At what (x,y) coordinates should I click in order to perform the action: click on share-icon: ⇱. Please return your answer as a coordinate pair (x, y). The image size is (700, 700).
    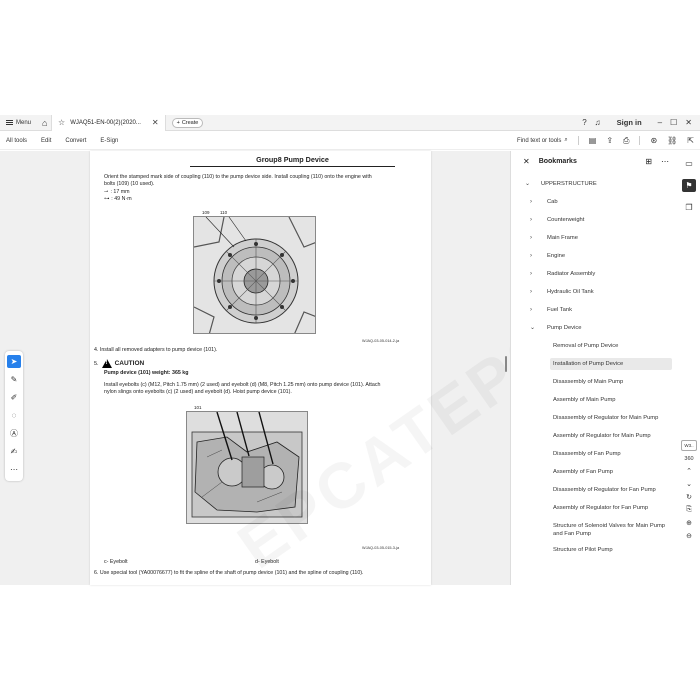
    Looking at the image, I should click on (690, 140).